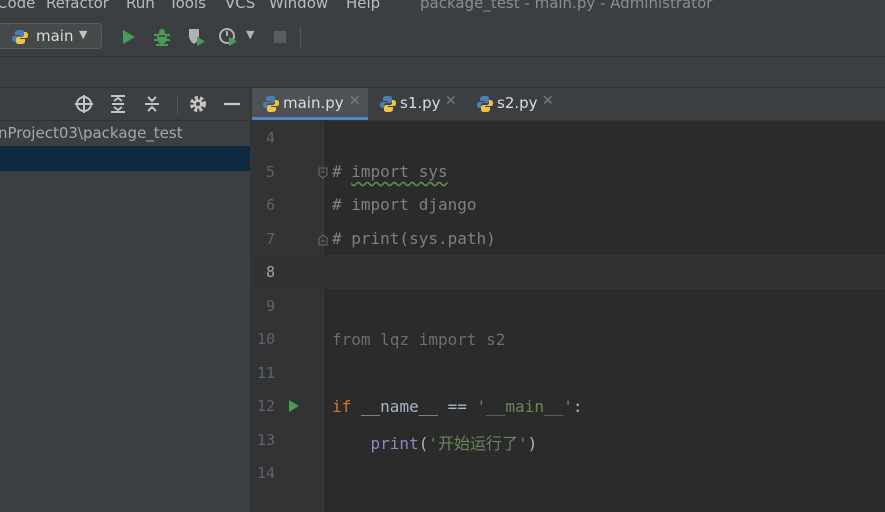 This screenshot has width=885, height=512. I want to click on code-line: # import sys, so click(390, 171).